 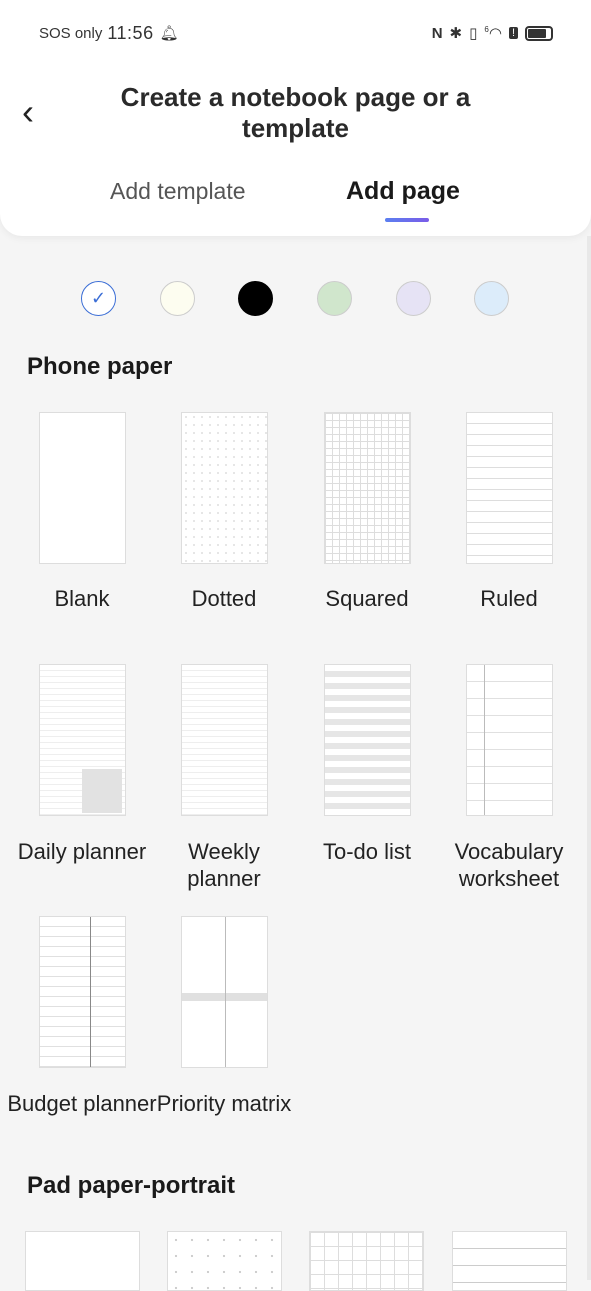 I want to click on template-label: Budget planner, so click(x=82, y=1103).